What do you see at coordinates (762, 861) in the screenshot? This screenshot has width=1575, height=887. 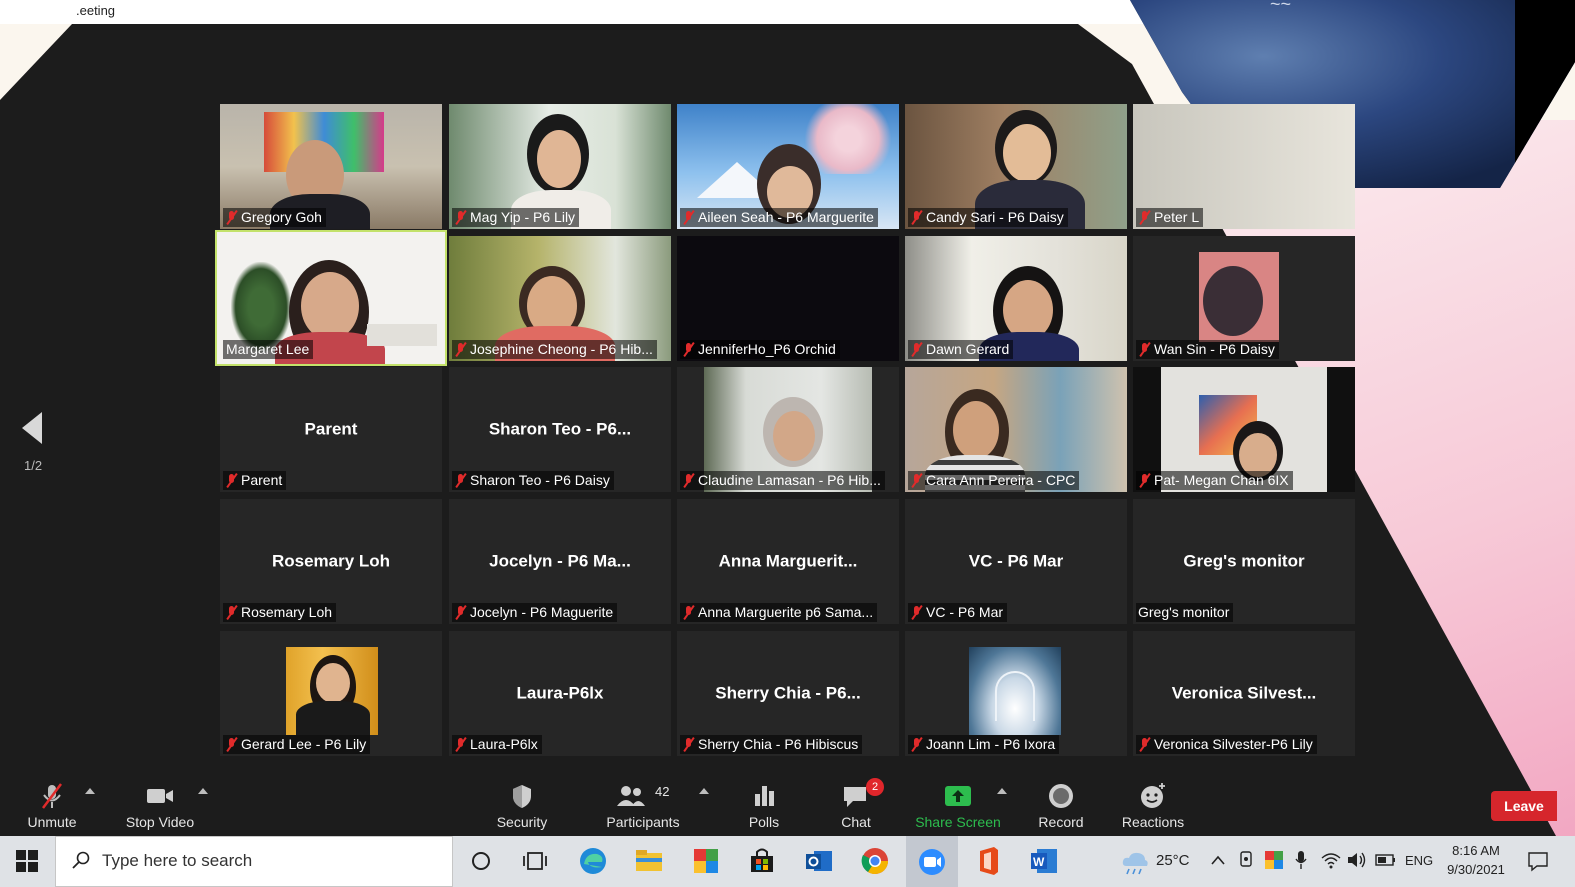 I see `store-icon` at bounding box center [762, 861].